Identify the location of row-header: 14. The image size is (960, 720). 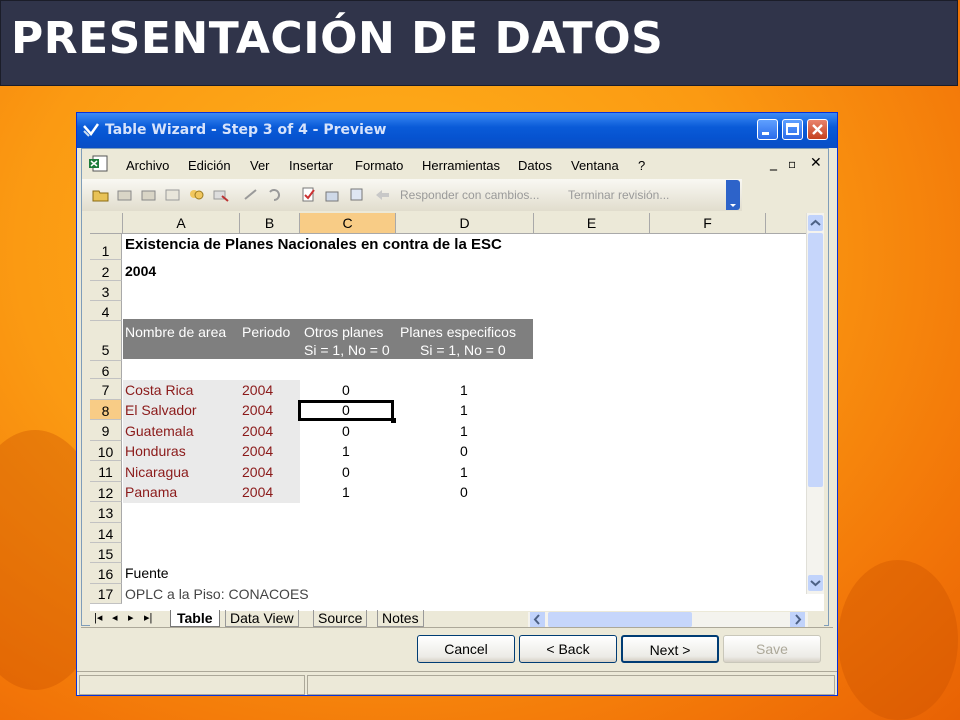
(106, 533).